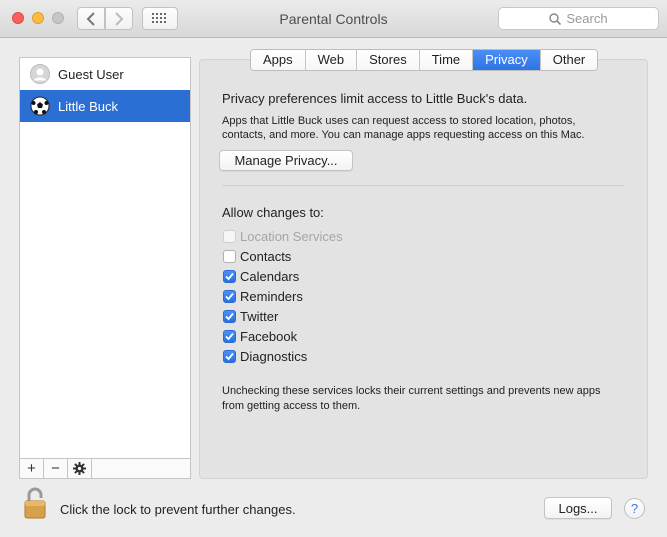 The width and height of the screenshot is (667, 537). What do you see at coordinates (91, 74) in the screenshot?
I see `user-name: Guest User` at bounding box center [91, 74].